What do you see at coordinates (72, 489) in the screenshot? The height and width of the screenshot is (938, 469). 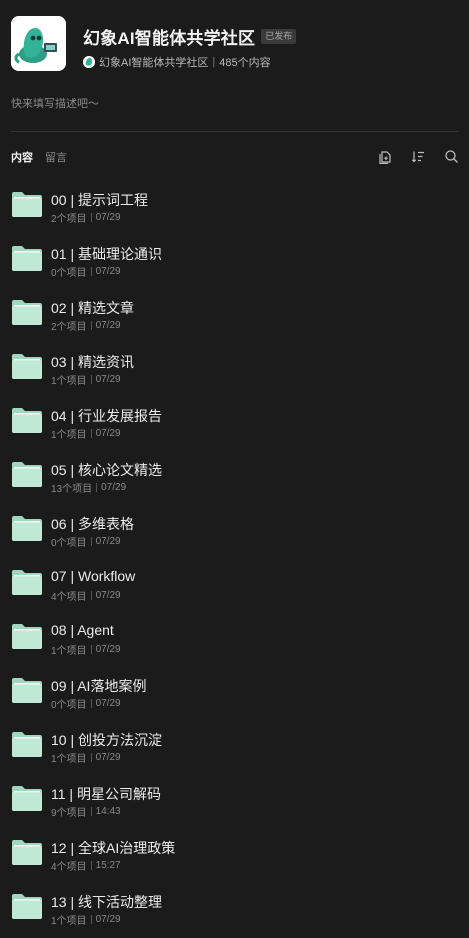 I see `item-count: 13个项目` at bounding box center [72, 489].